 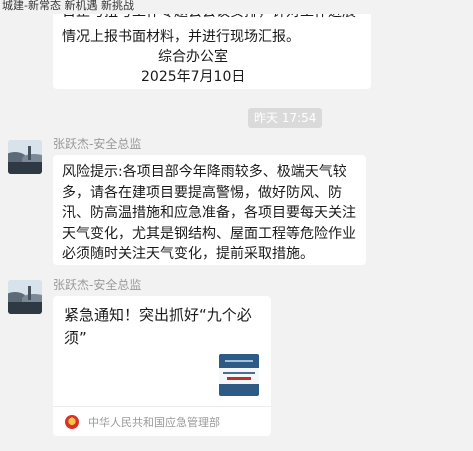 I want to click on link-card-title: 紧急通知！突出抓好“九个必须”, so click(x=158, y=326).